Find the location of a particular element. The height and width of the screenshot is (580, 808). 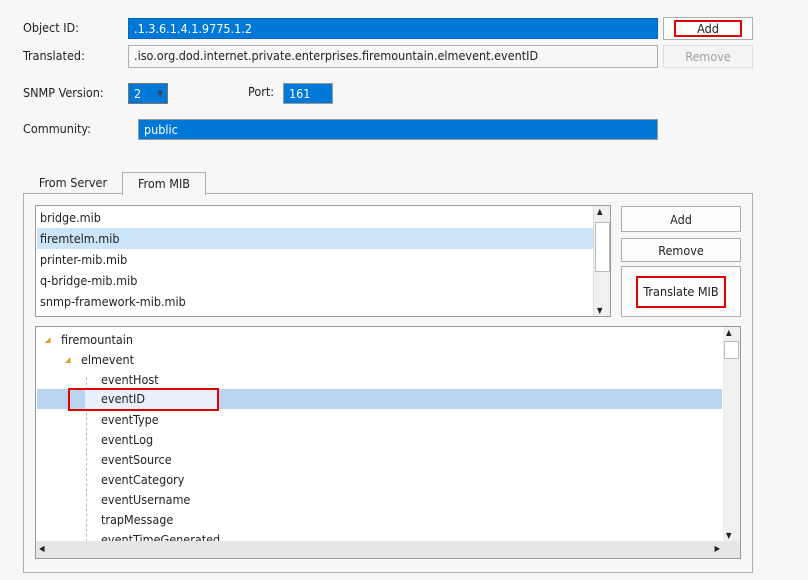

tree-hscrollbar: ◀ ▶ is located at coordinates (388, 549).